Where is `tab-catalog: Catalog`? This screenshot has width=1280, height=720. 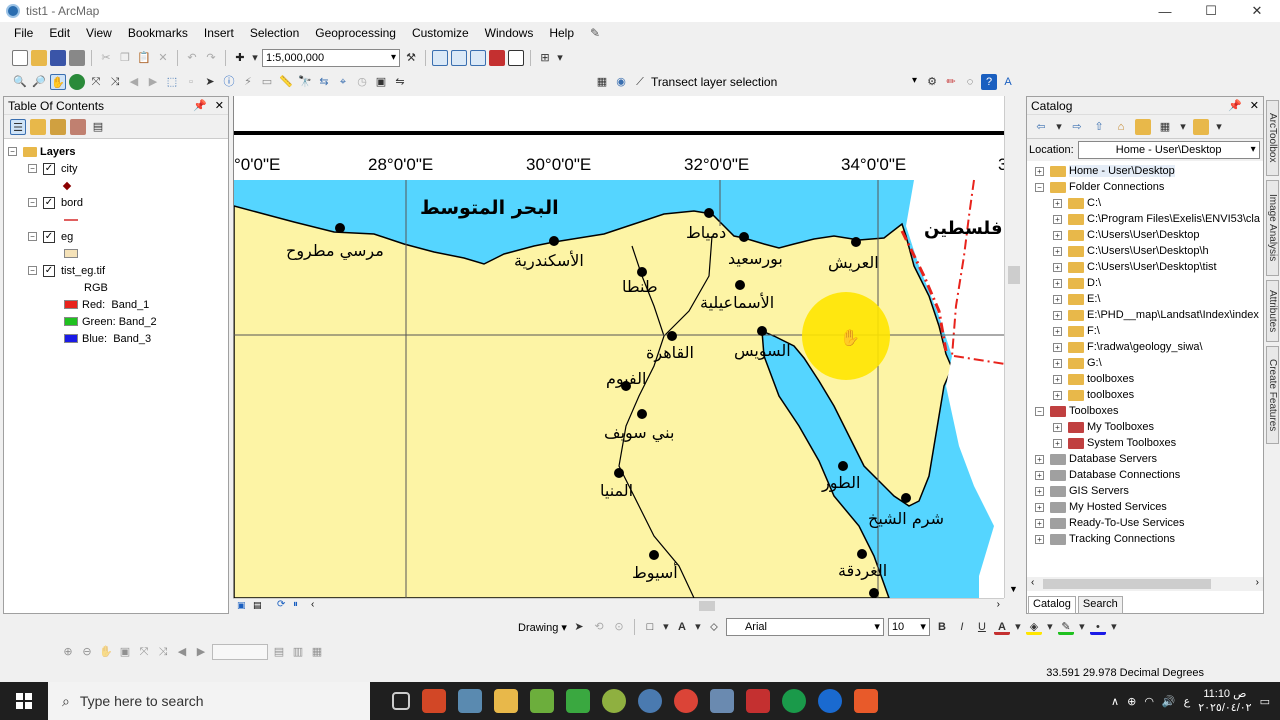 tab-catalog: Catalog is located at coordinates (1052, 605).